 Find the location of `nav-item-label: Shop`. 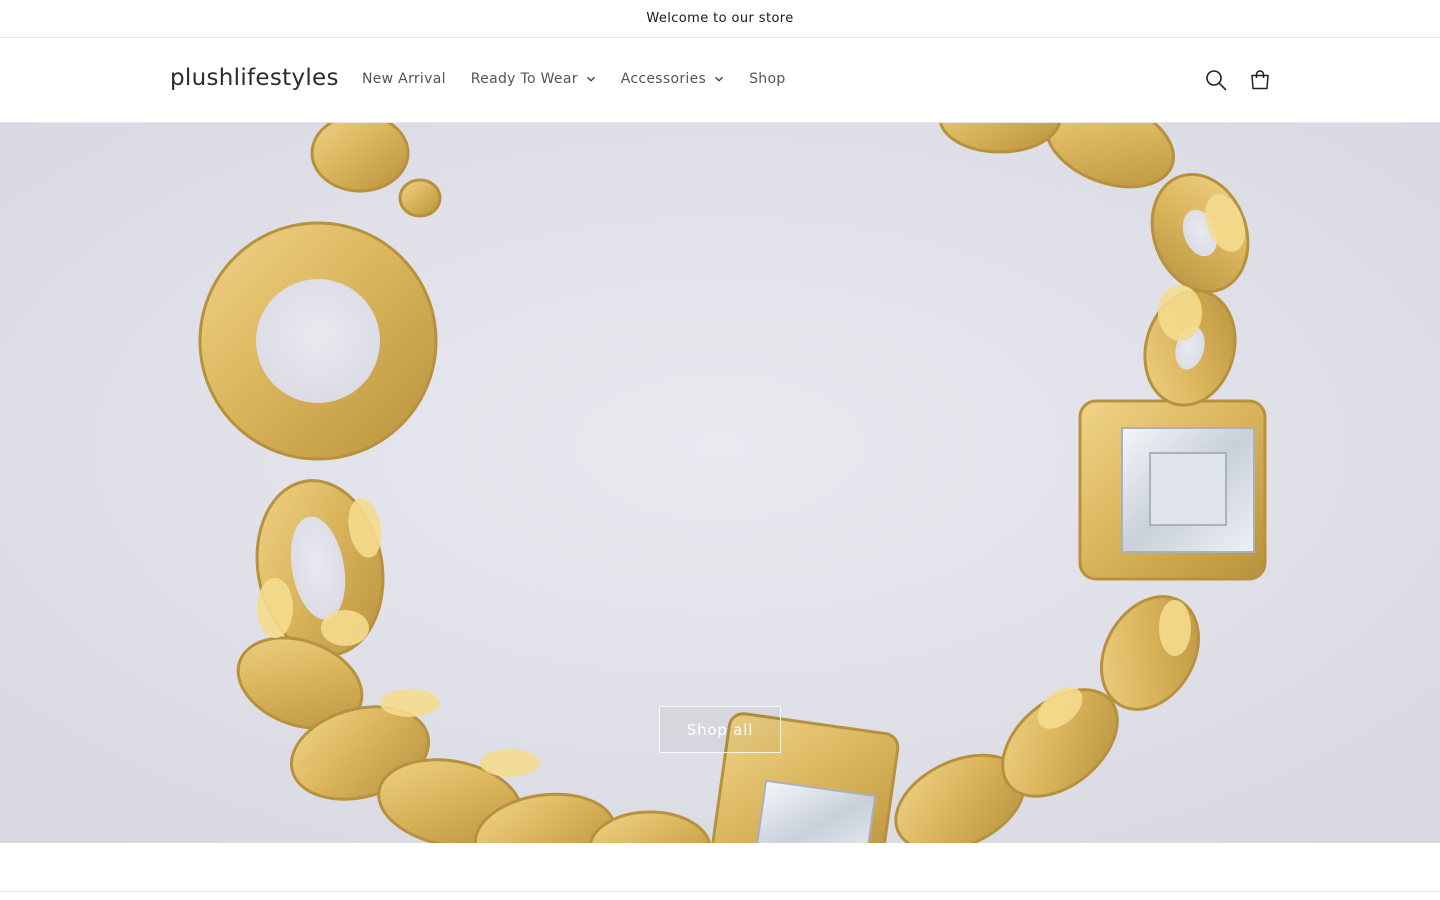

nav-item-label: Shop is located at coordinates (767, 79).